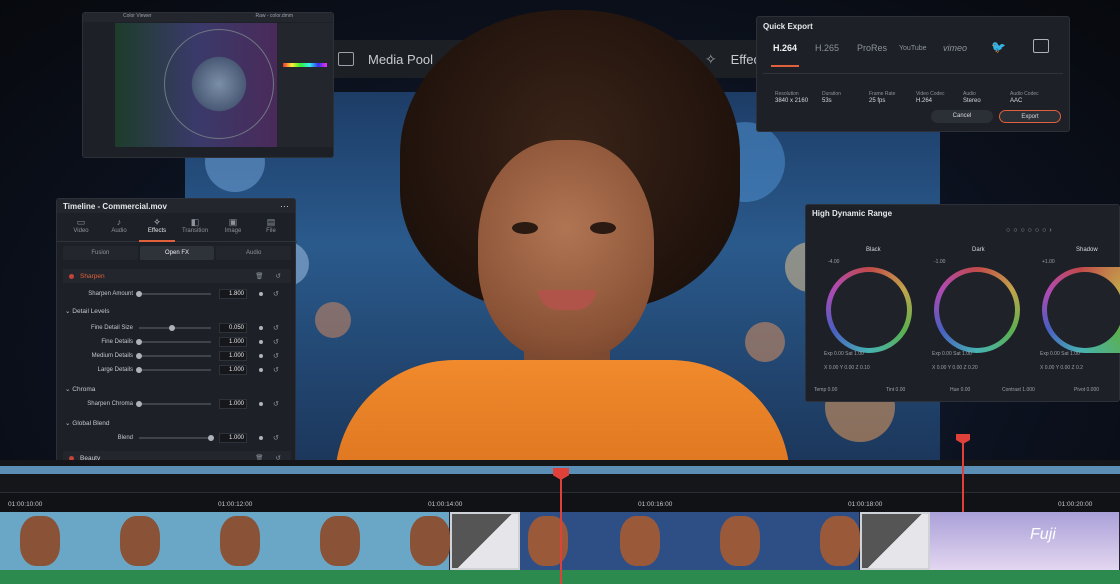 The width and height of the screenshot is (1120, 584). What do you see at coordinates (973, 368) in the screenshot?
I see `z-value: 0.20` at bounding box center [973, 368].